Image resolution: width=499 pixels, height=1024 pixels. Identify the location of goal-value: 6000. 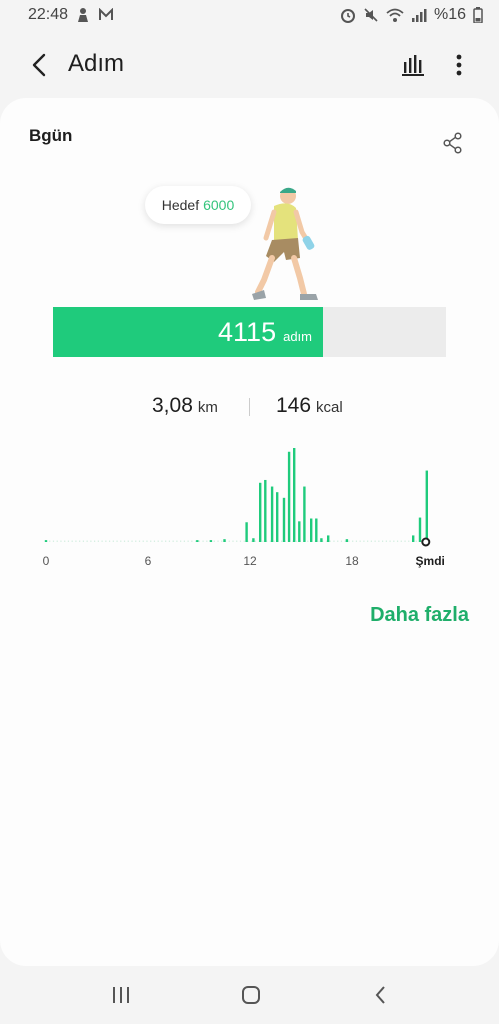
(219, 205).